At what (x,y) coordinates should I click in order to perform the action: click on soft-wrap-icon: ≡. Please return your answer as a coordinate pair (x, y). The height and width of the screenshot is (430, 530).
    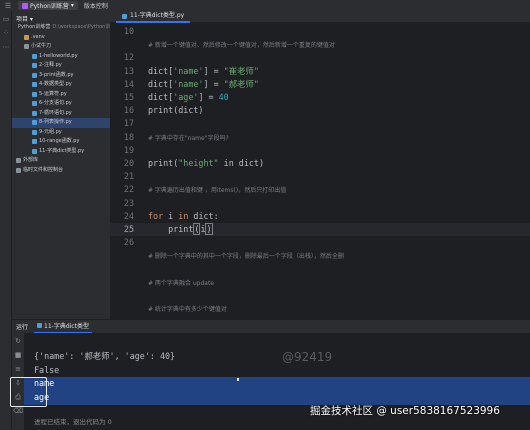
    Looking at the image, I should click on (18, 369).